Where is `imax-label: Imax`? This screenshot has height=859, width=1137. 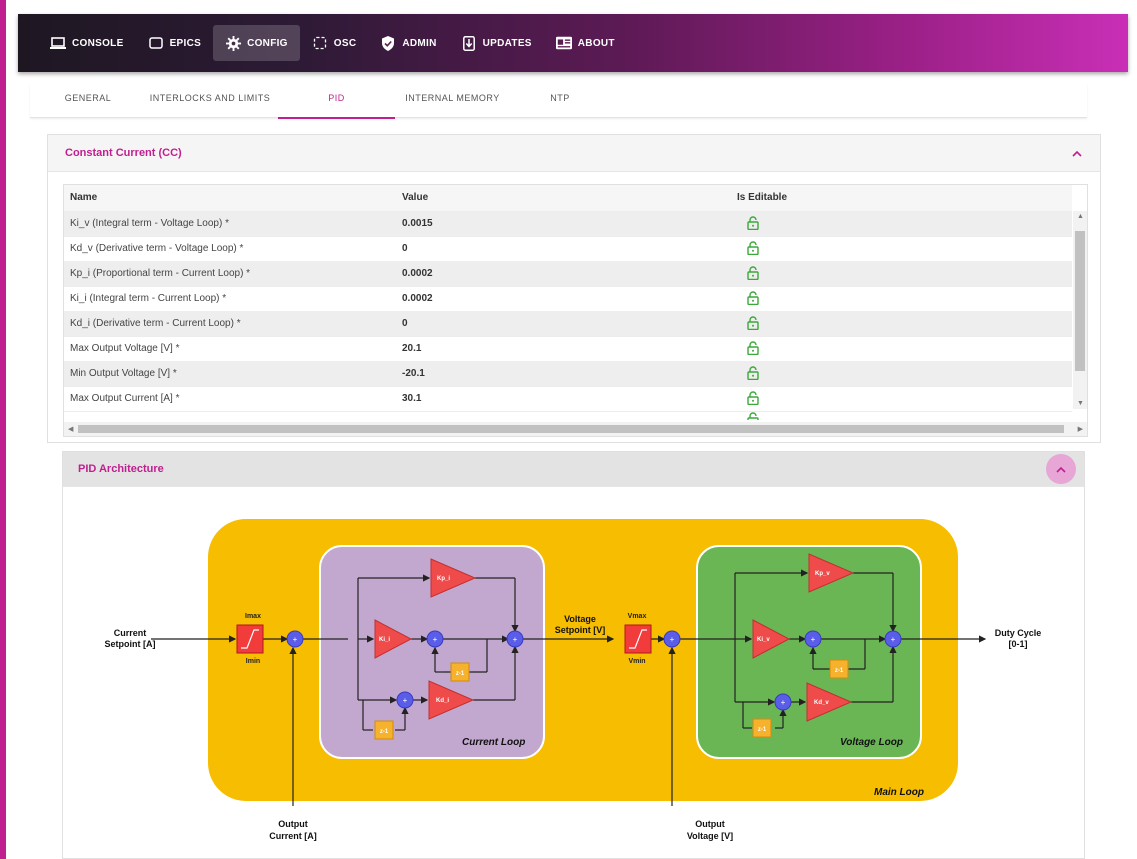 imax-label: Imax is located at coordinates (253, 616).